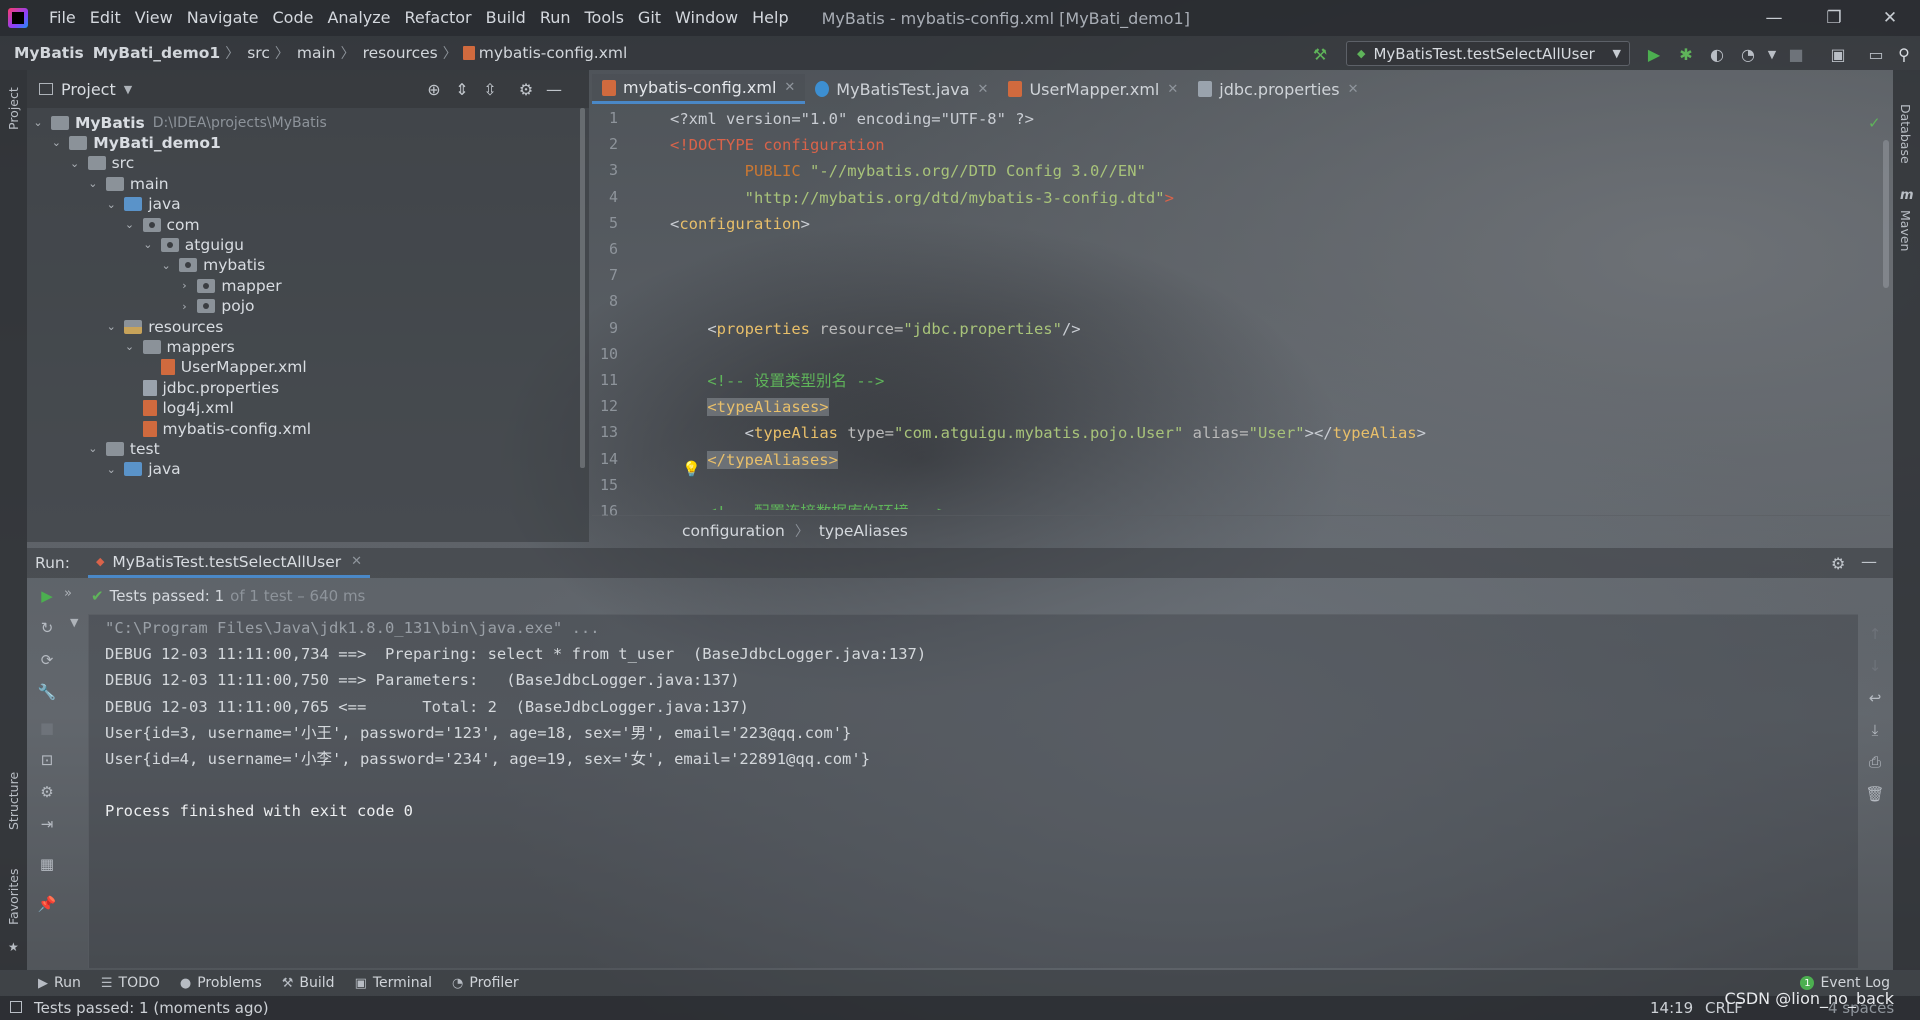 This screenshot has height=1020, width=1920. Describe the element at coordinates (47, 660) in the screenshot. I see `toggle-autotest-icon: ⟳` at that location.